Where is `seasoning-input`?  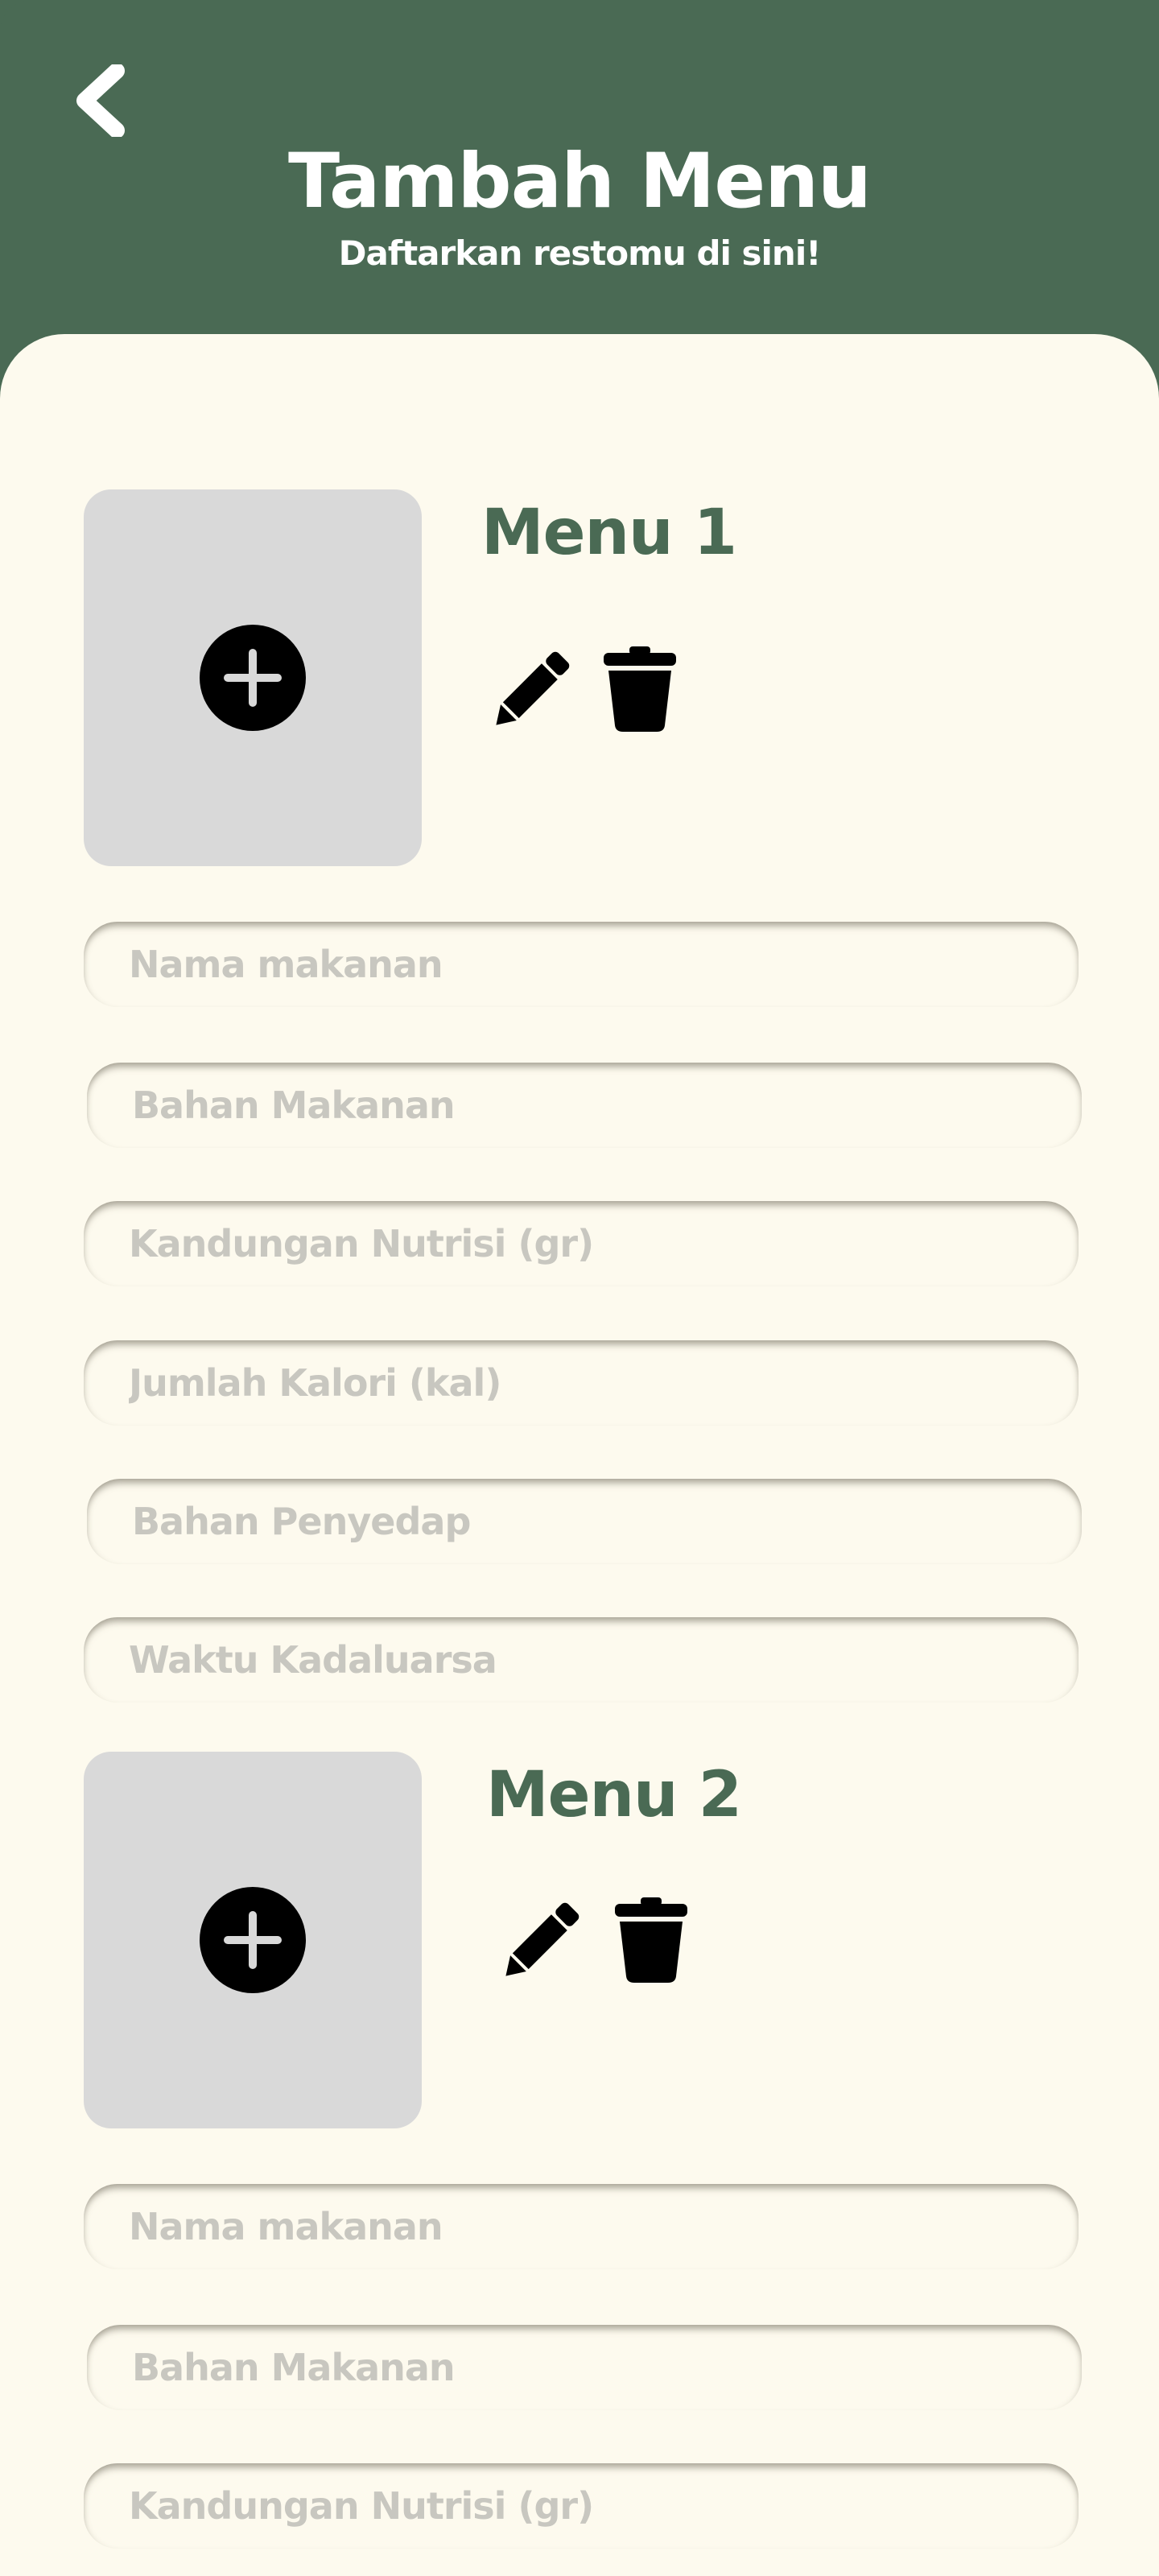
seasoning-input is located at coordinates (584, 1521).